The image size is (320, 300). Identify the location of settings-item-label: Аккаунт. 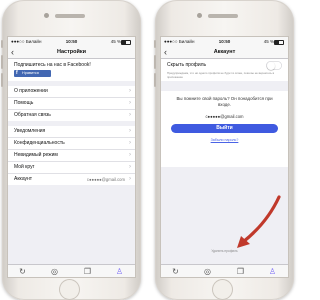
(23, 179).